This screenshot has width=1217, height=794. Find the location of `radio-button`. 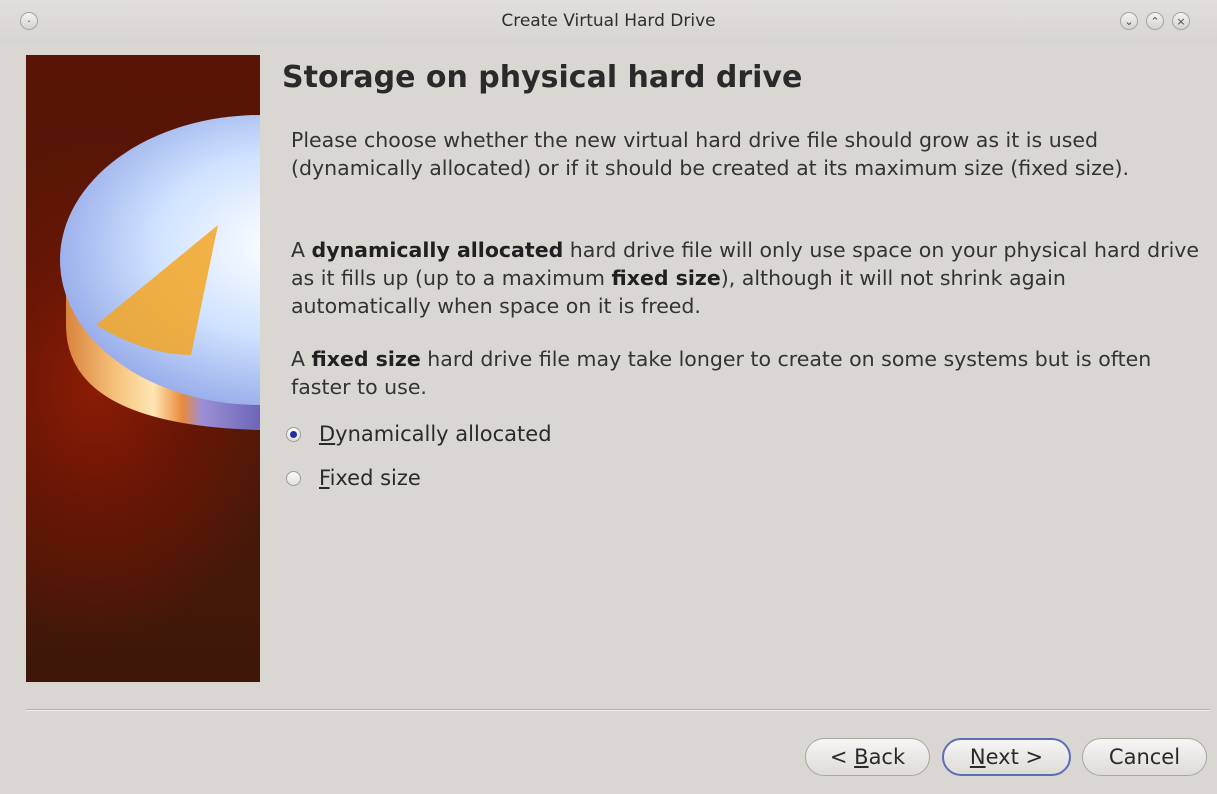

radio-button is located at coordinates (293, 478).